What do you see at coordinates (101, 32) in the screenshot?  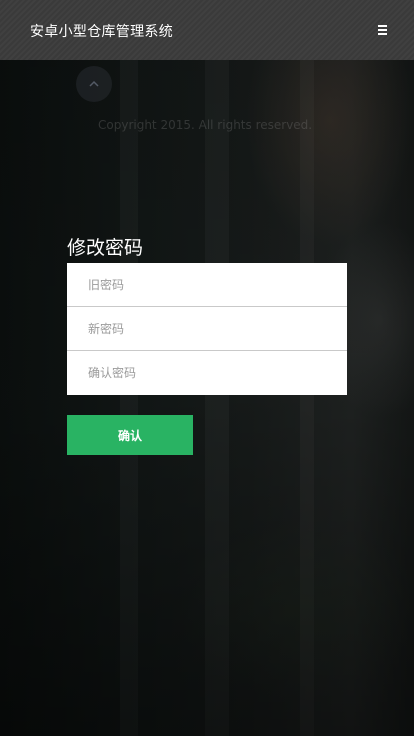 I see `app-title: 安卓小型仓库管理系统` at bounding box center [101, 32].